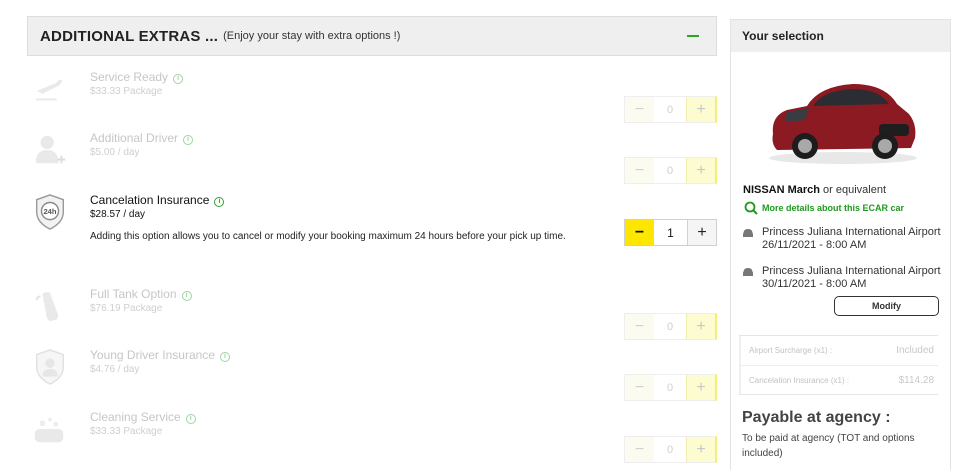  I want to click on option-name: Cleaning Service, so click(135, 417).